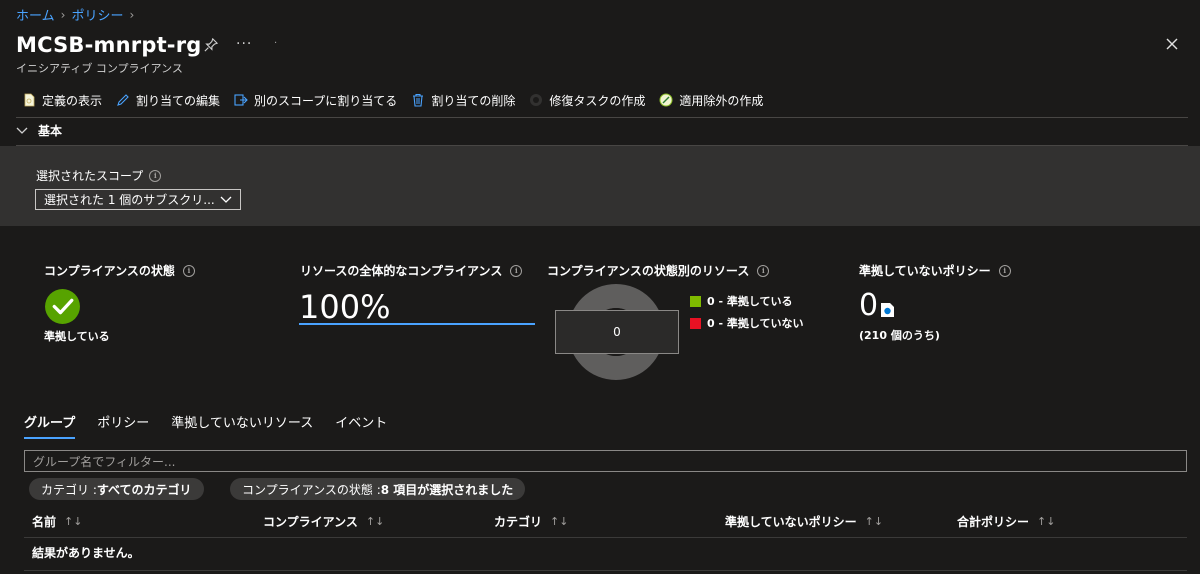 The height and width of the screenshot is (574, 1200). I want to click on column-name-label: 名前, so click(44, 522).